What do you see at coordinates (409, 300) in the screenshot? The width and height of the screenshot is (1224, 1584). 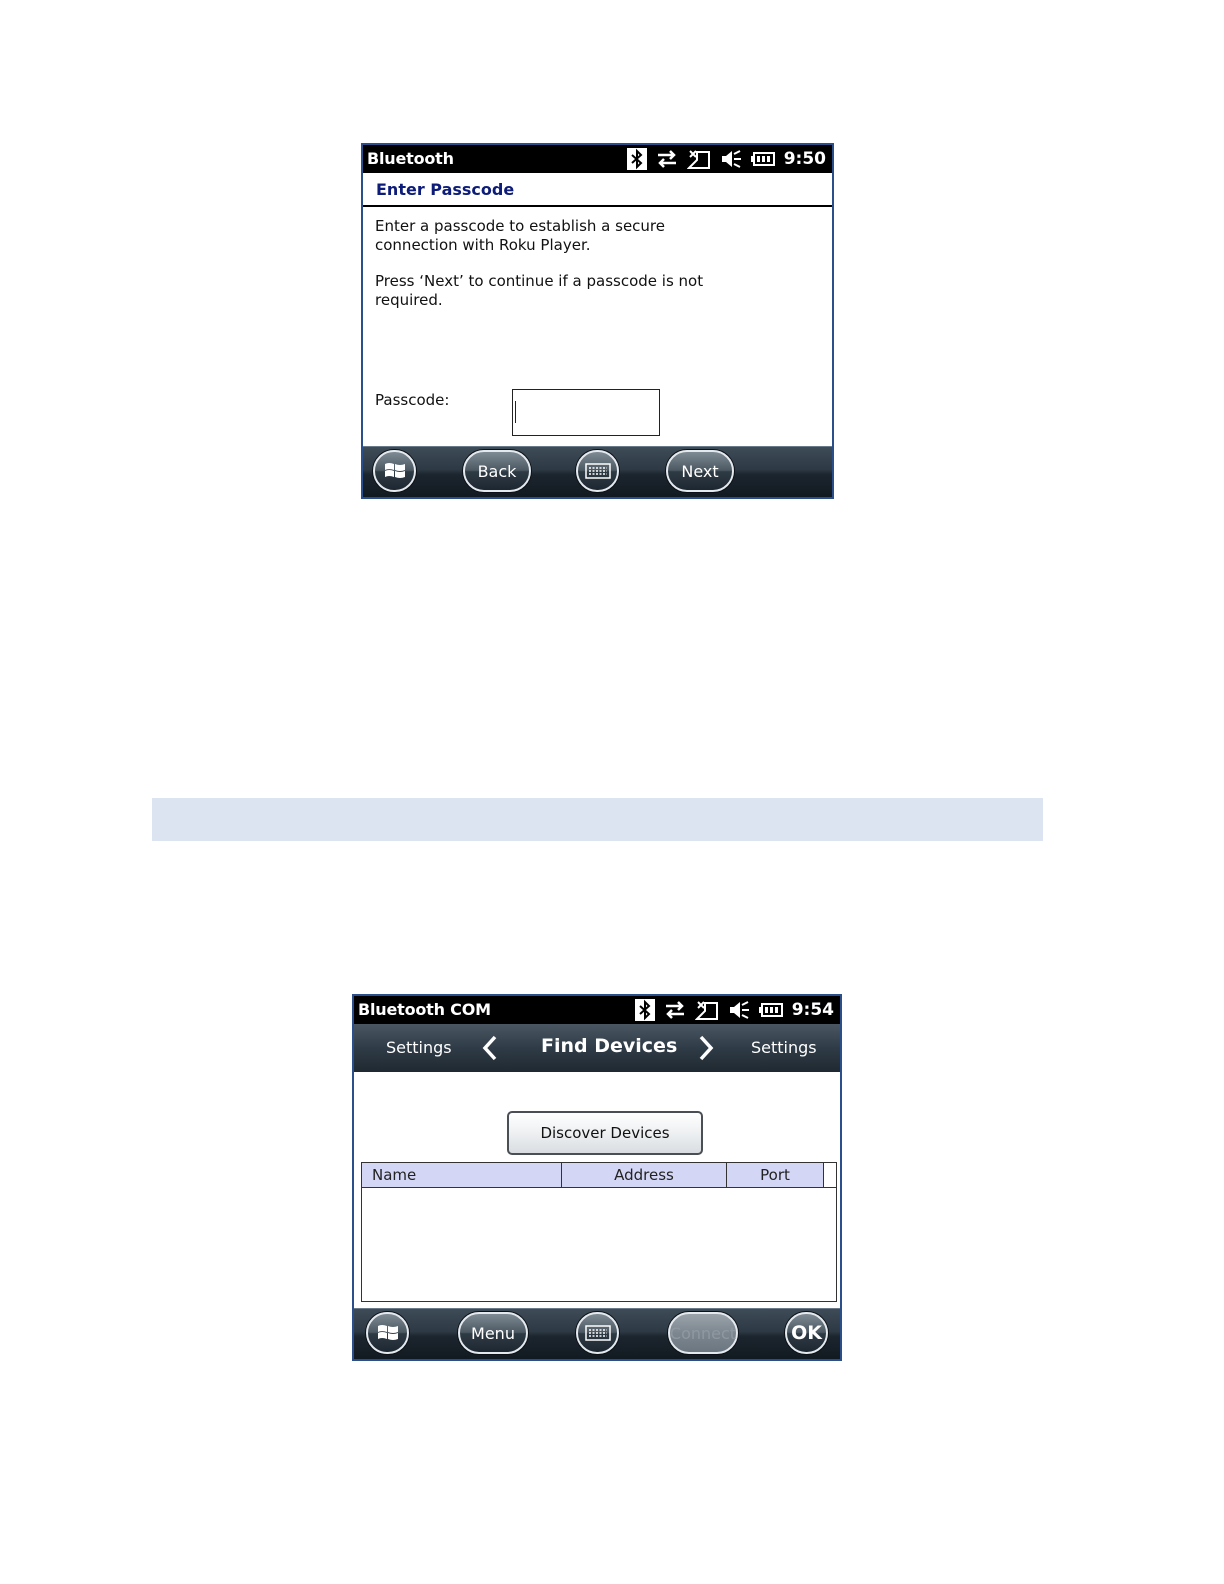 I see `hint-line: required.` at bounding box center [409, 300].